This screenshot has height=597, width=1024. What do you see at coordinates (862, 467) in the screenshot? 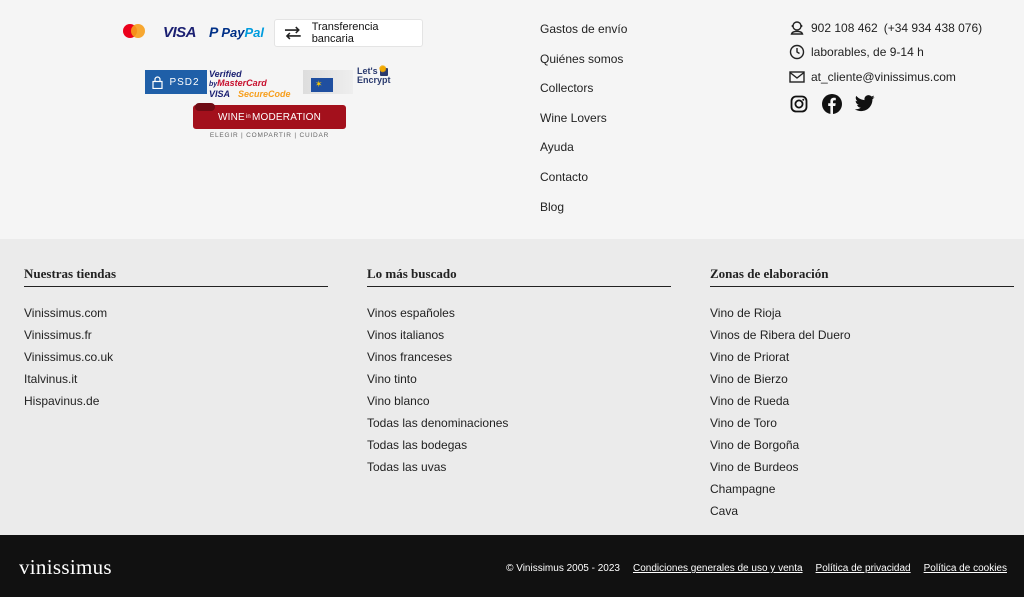
I see `zone-link: Vino de Burdeos` at bounding box center [862, 467].